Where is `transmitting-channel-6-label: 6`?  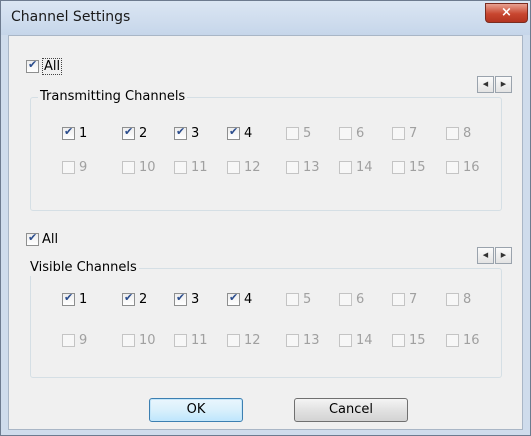
transmitting-channel-6-label: 6 is located at coordinates (360, 133).